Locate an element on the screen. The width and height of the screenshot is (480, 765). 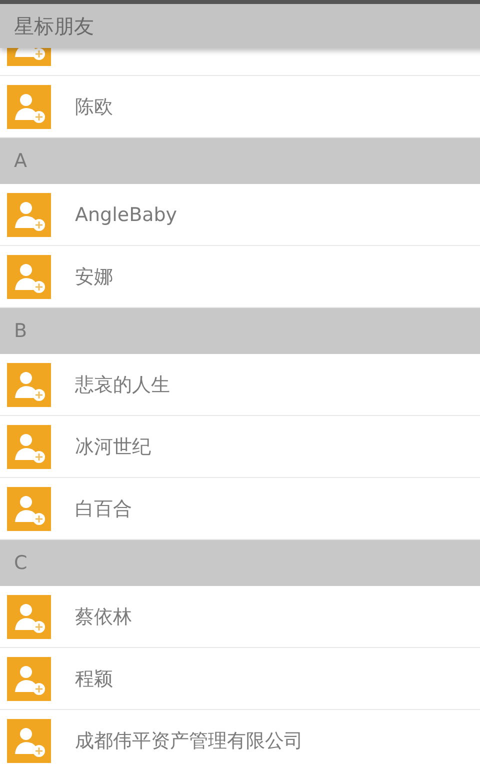
section-title: 星标朋友 is located at coordinates (54, 26).